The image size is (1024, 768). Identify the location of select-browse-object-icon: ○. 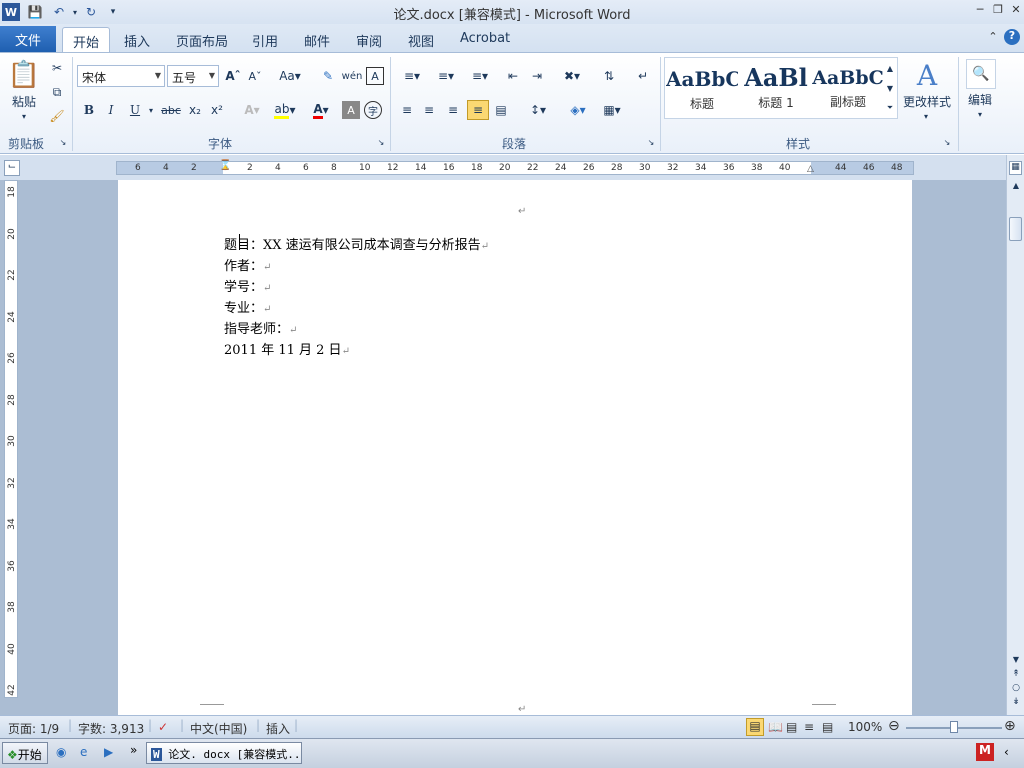
(1016, 689).